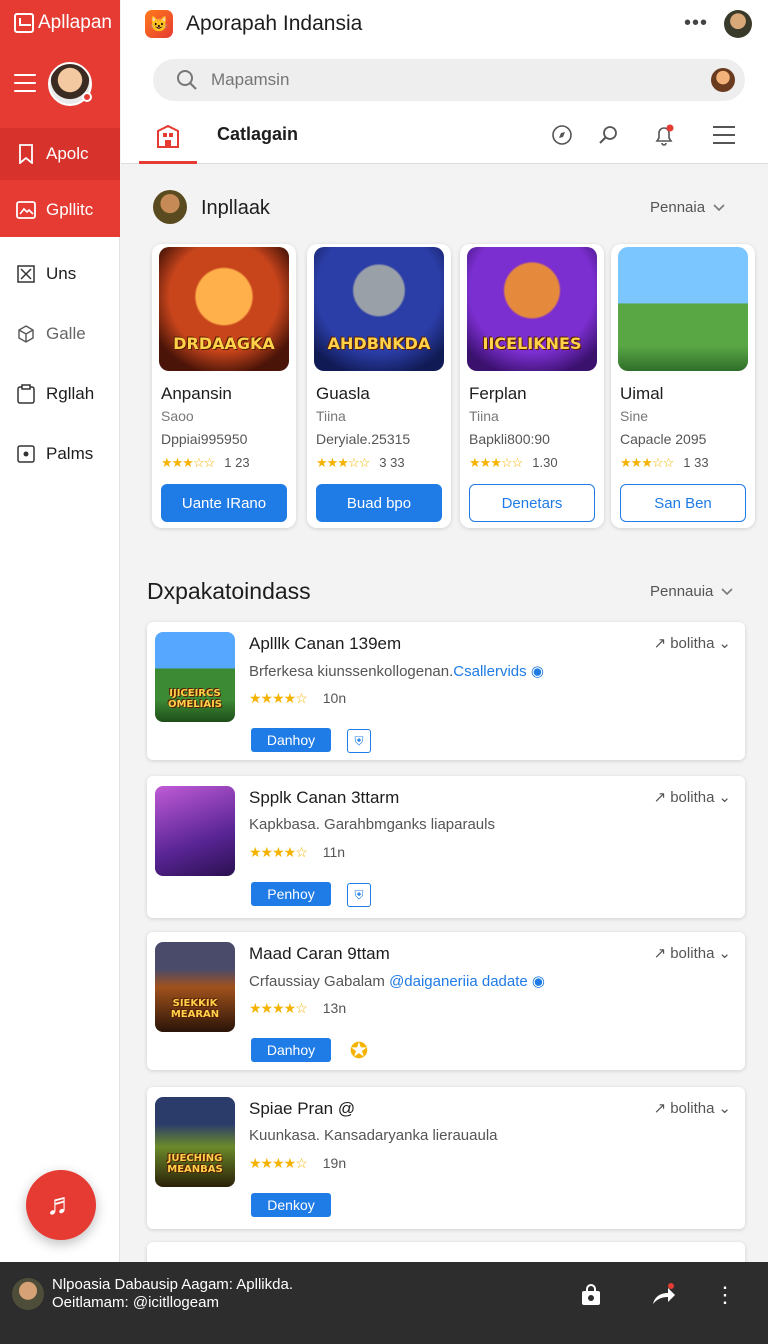 This screenshot has height=1344, width=768. I want to click on sort-dropdown: Pennaia, so click(687, 207).